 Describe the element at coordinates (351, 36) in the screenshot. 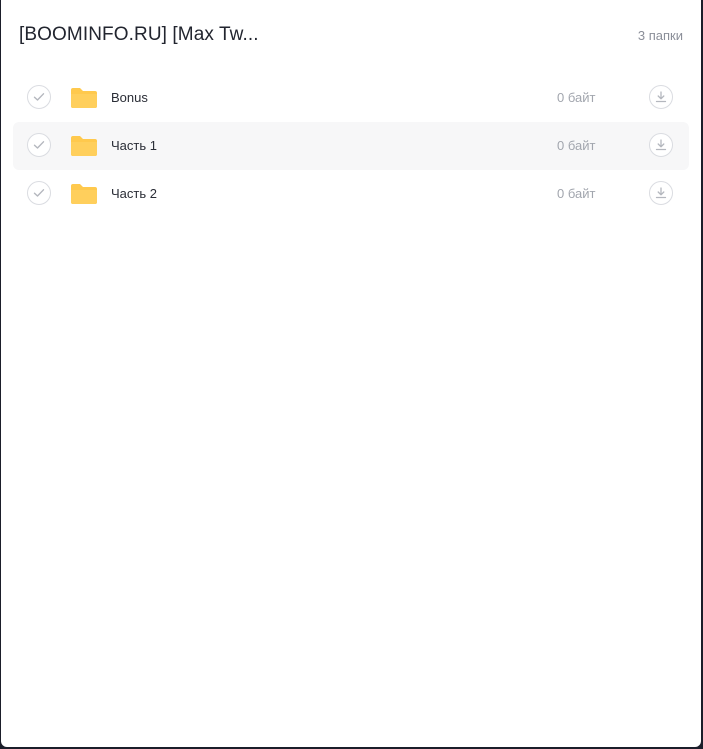

I see `panel-header: [BOOMINFO.RU] [Max Tw... 3 папки` at that location.